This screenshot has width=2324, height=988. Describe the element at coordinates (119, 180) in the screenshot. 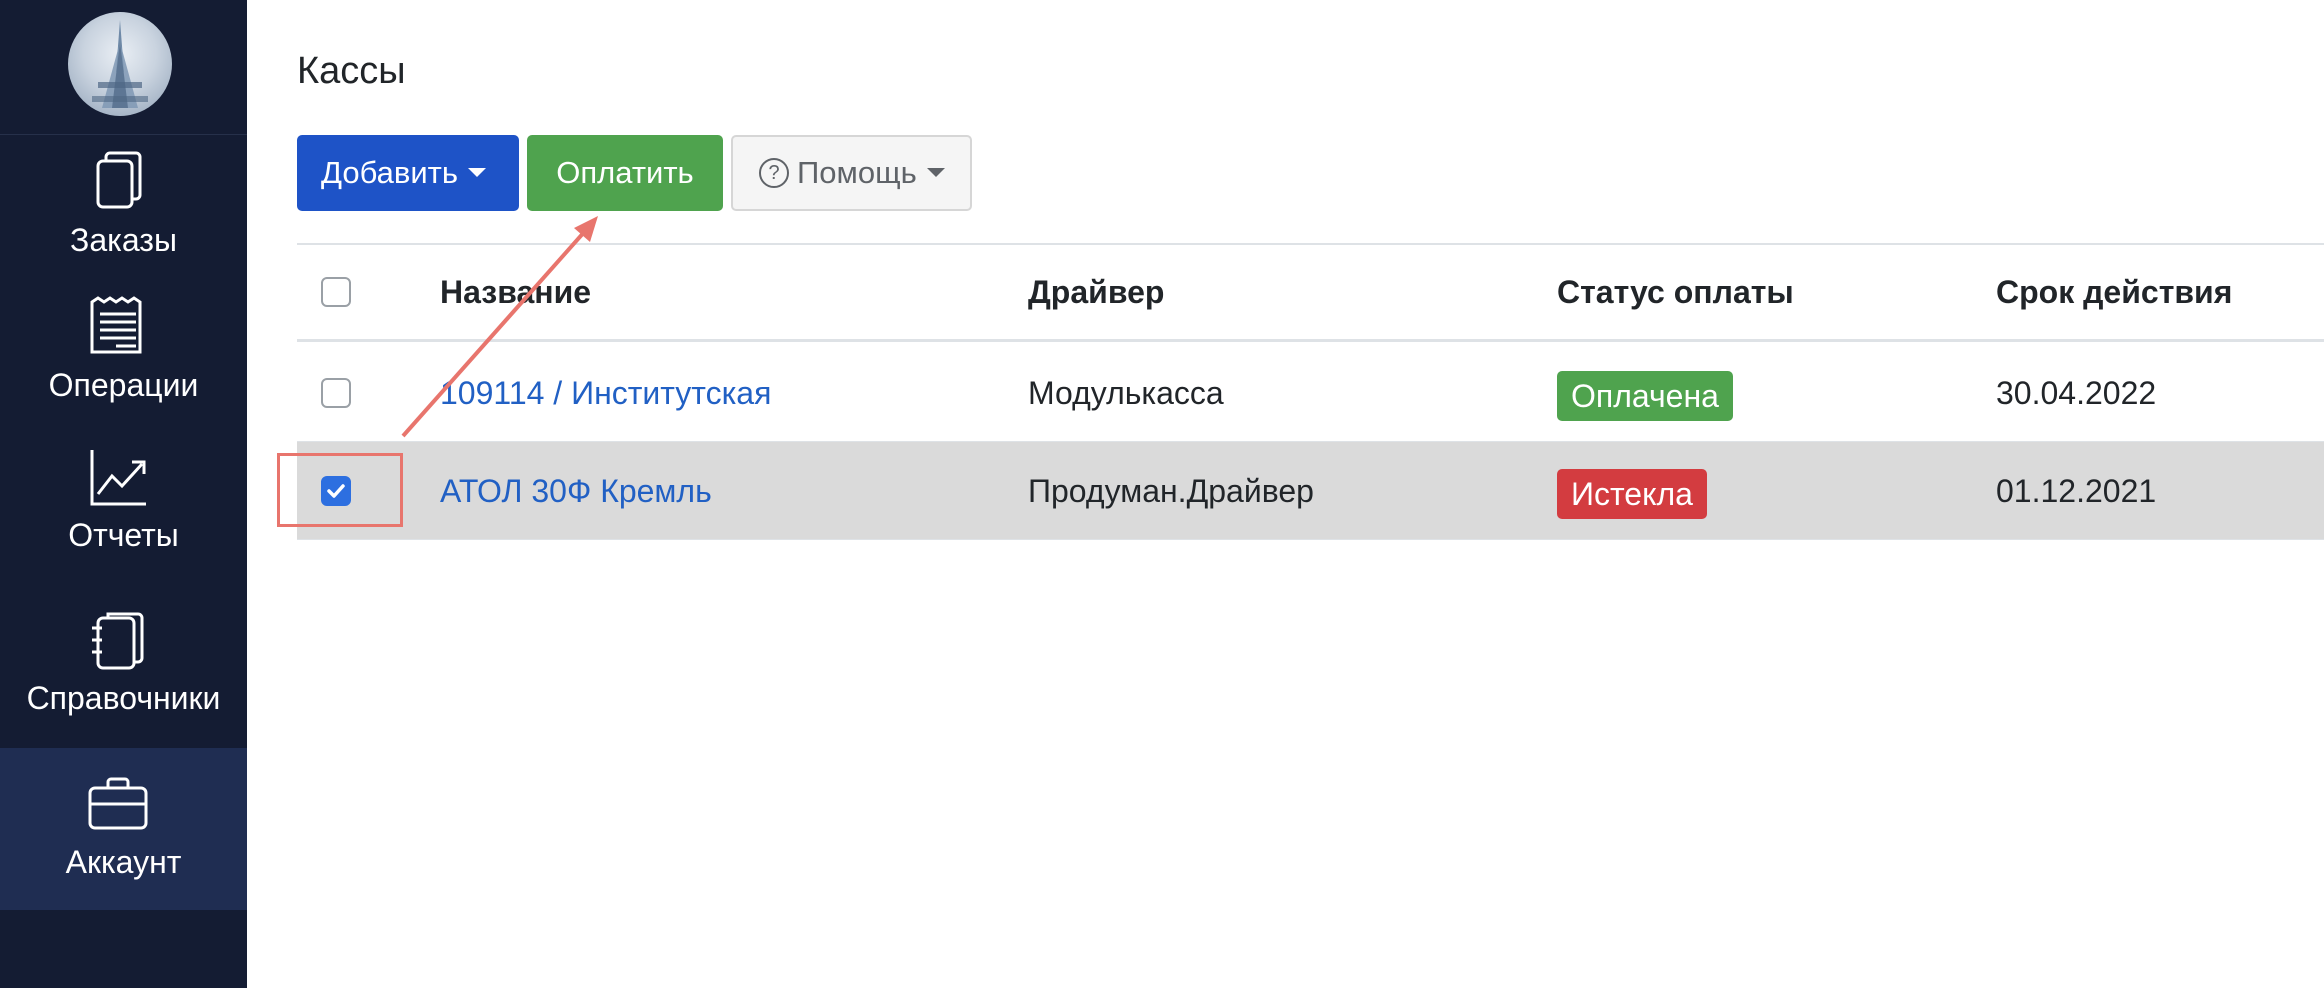

I see `orders-icon` at that location.